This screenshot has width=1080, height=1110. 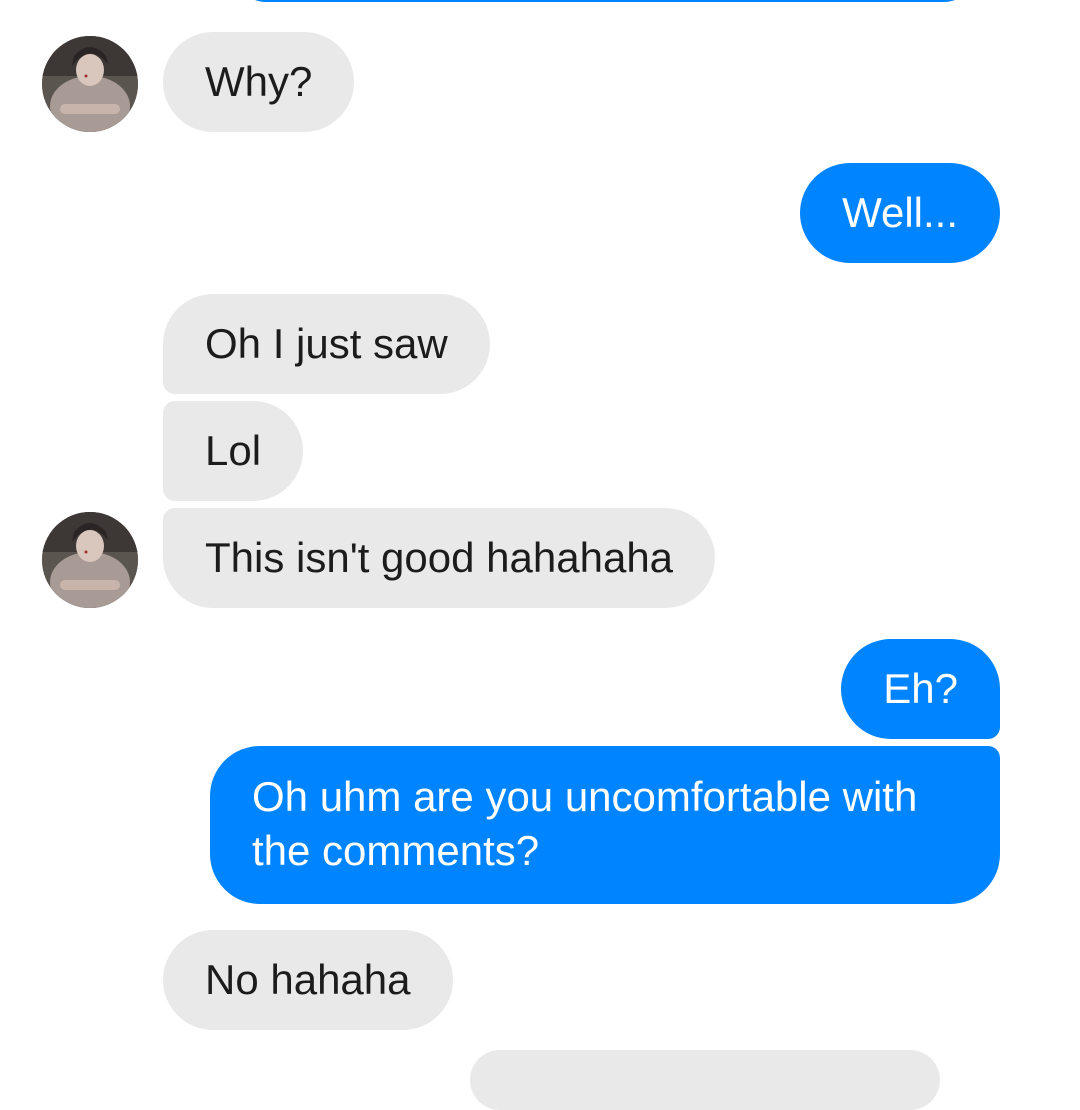 I want to click on message-text: Eh?, so click(x=920, y=688).